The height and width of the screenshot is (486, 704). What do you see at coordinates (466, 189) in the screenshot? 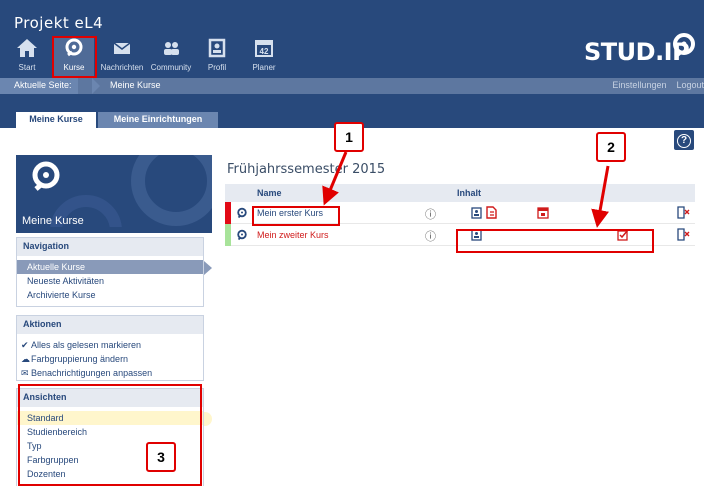
I see `annotation-arrows` at bounding box center [466, 189].